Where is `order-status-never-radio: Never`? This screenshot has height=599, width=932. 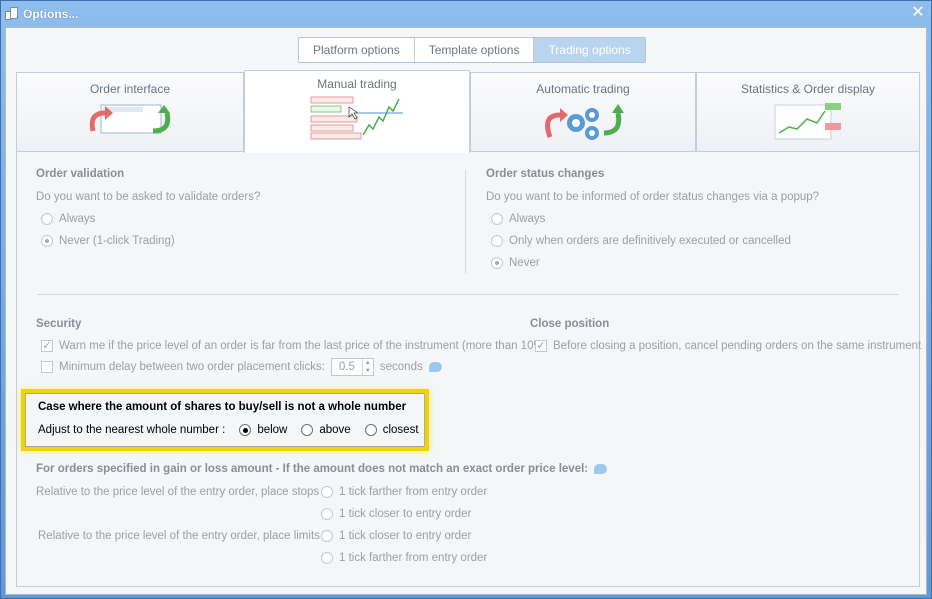
order-status-never-radio: Never is located at coordinates (515, 263).